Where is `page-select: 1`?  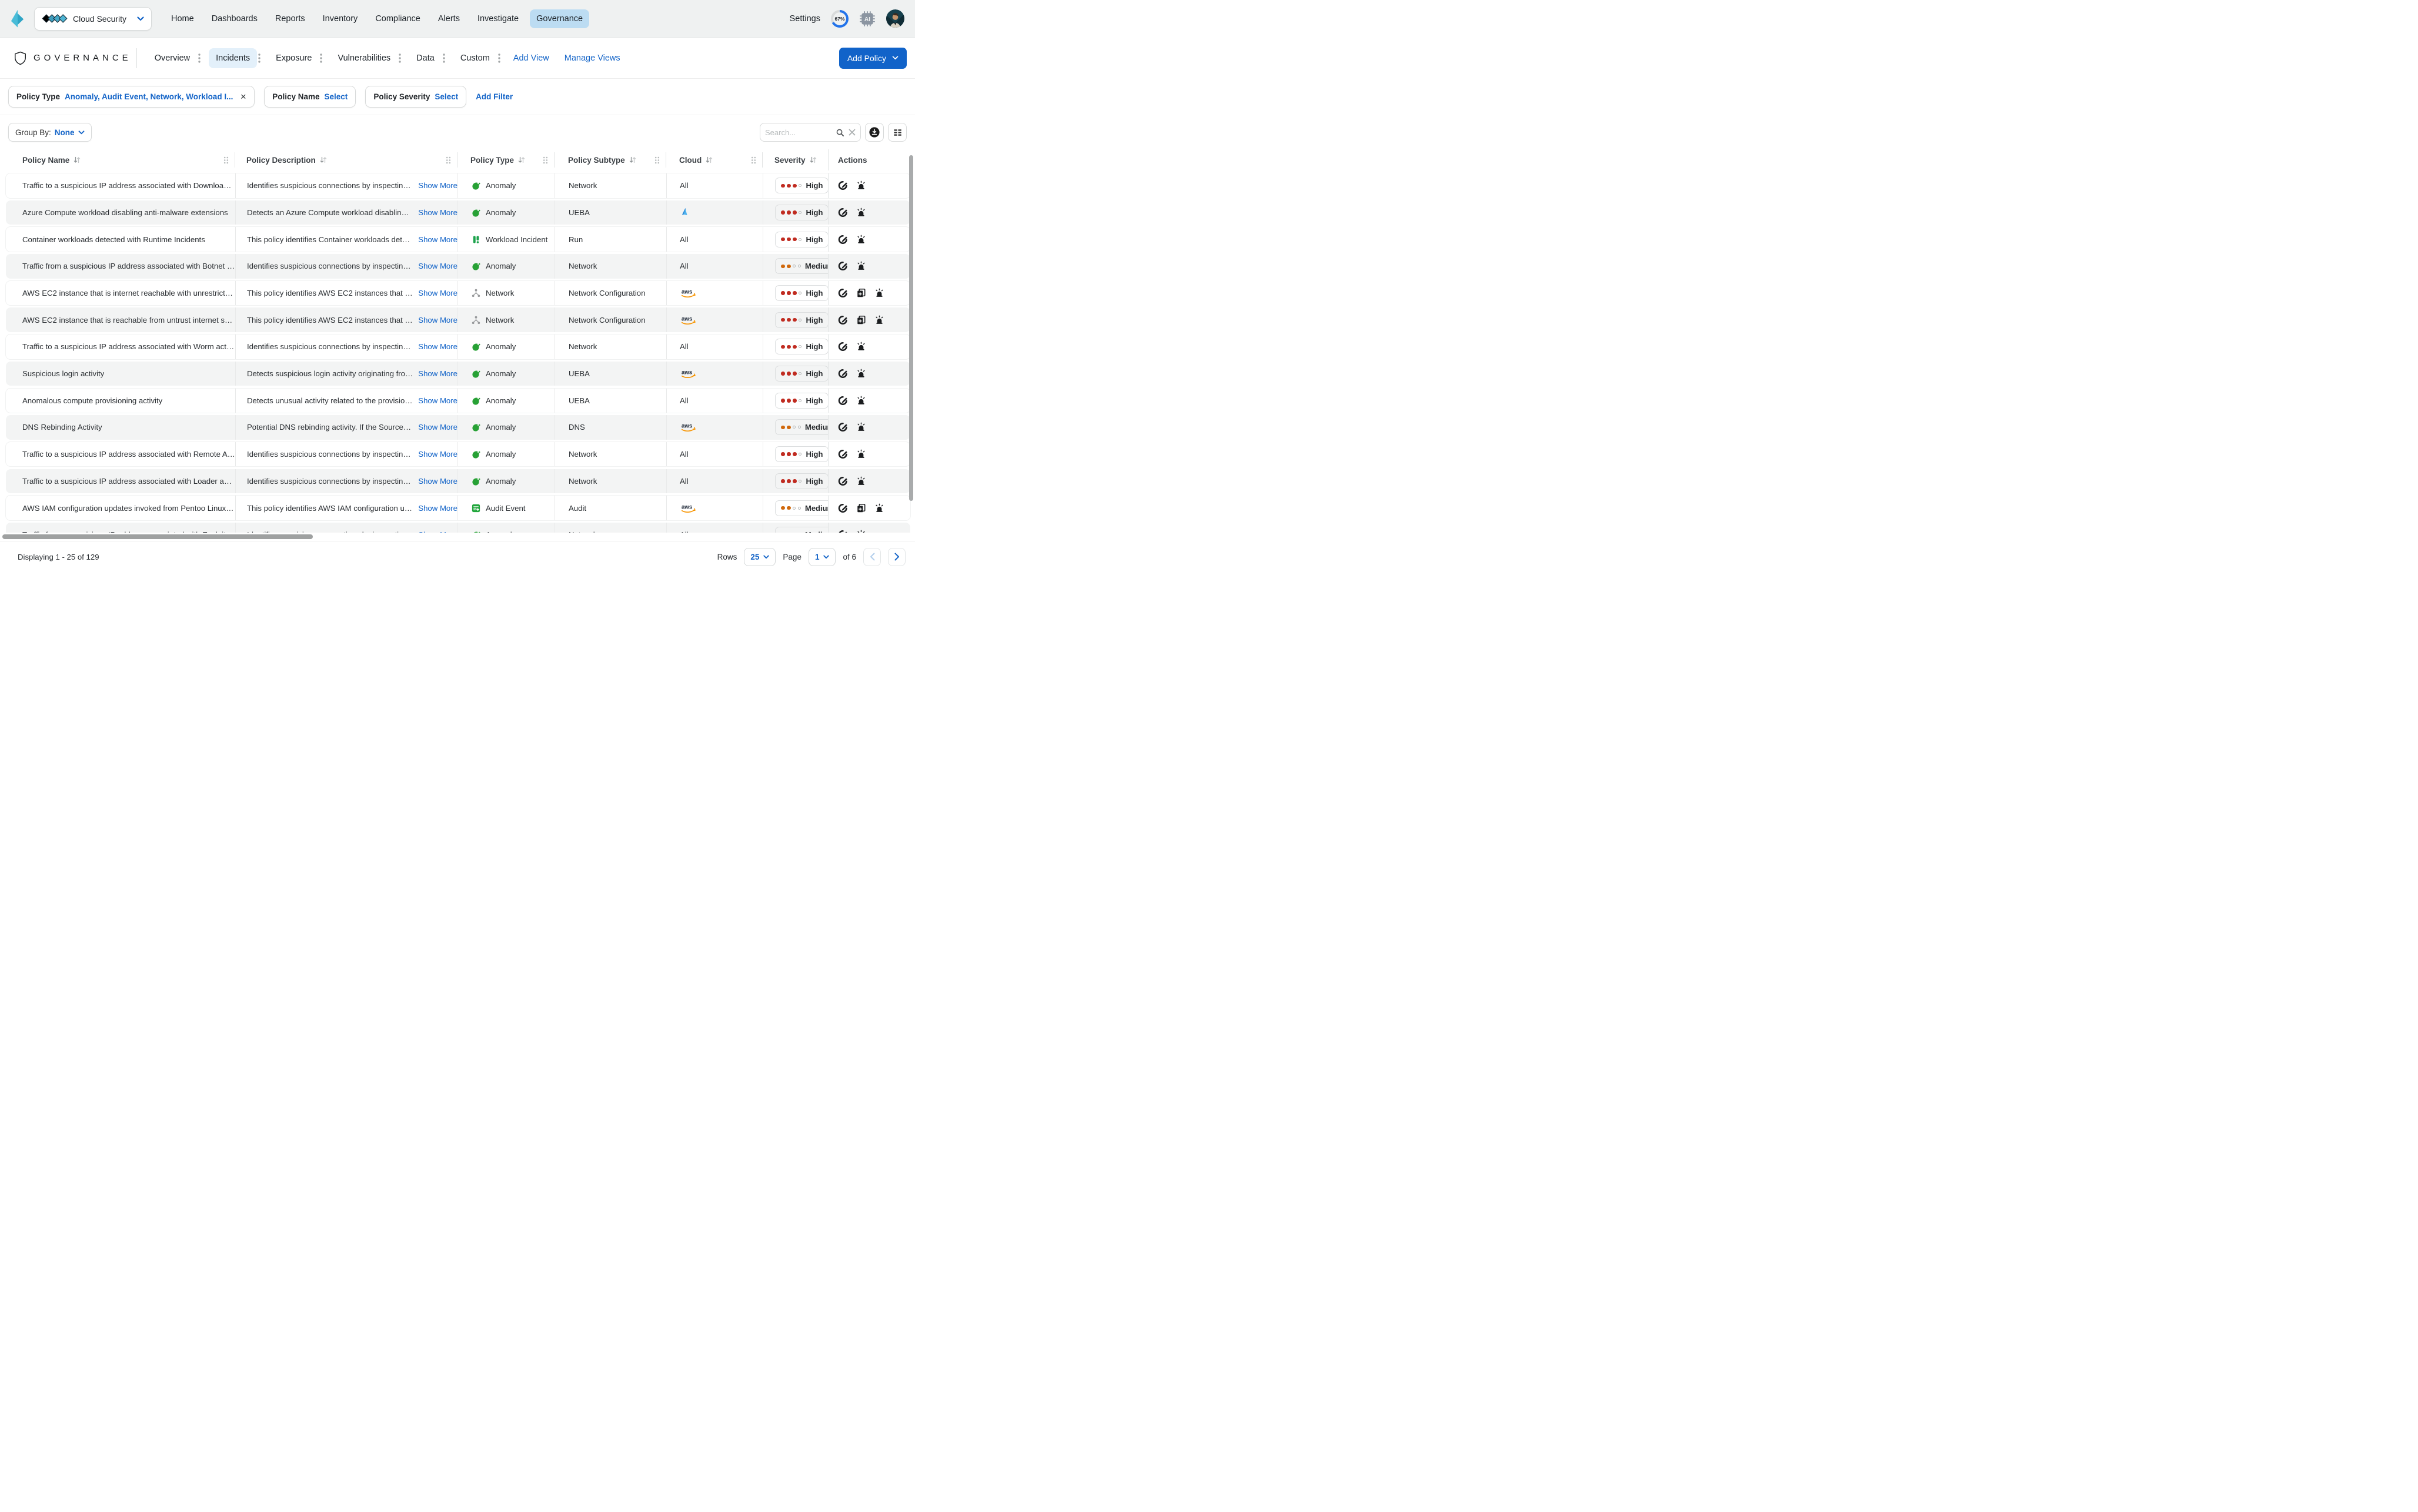
page-select: 1 is located at coordinates (822, 557).